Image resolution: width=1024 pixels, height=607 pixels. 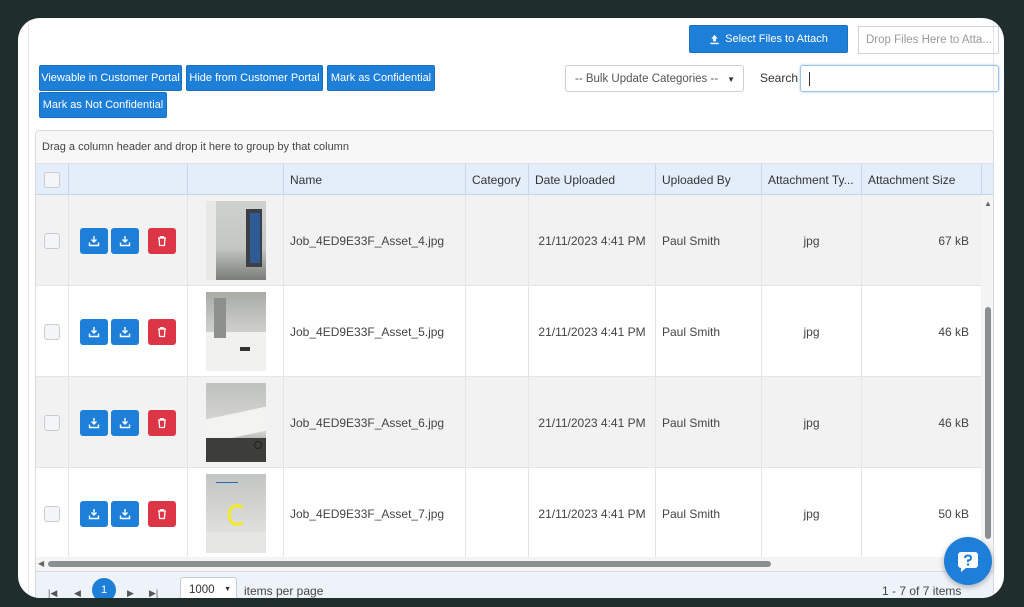 I want to click on size-cell: 67 kB, so click(x=921, y=240).